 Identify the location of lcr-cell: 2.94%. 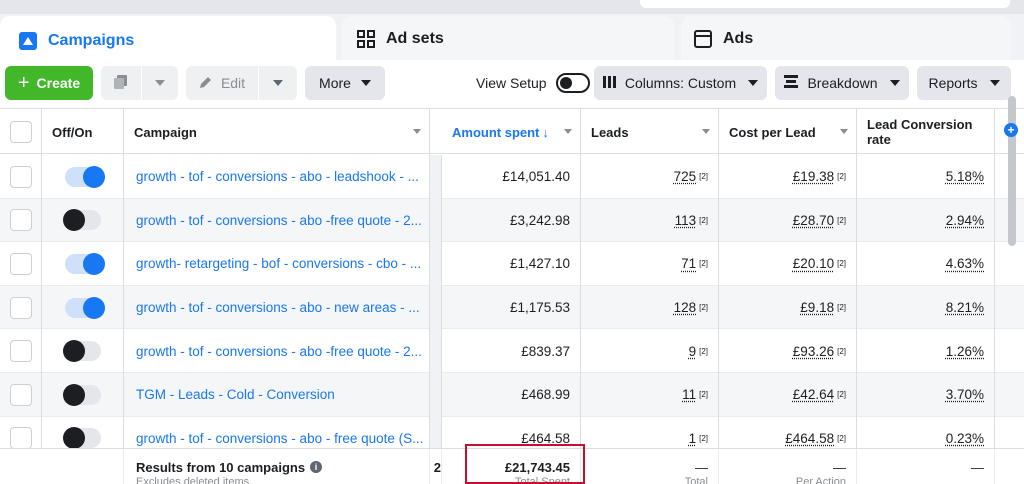
(926, 220).